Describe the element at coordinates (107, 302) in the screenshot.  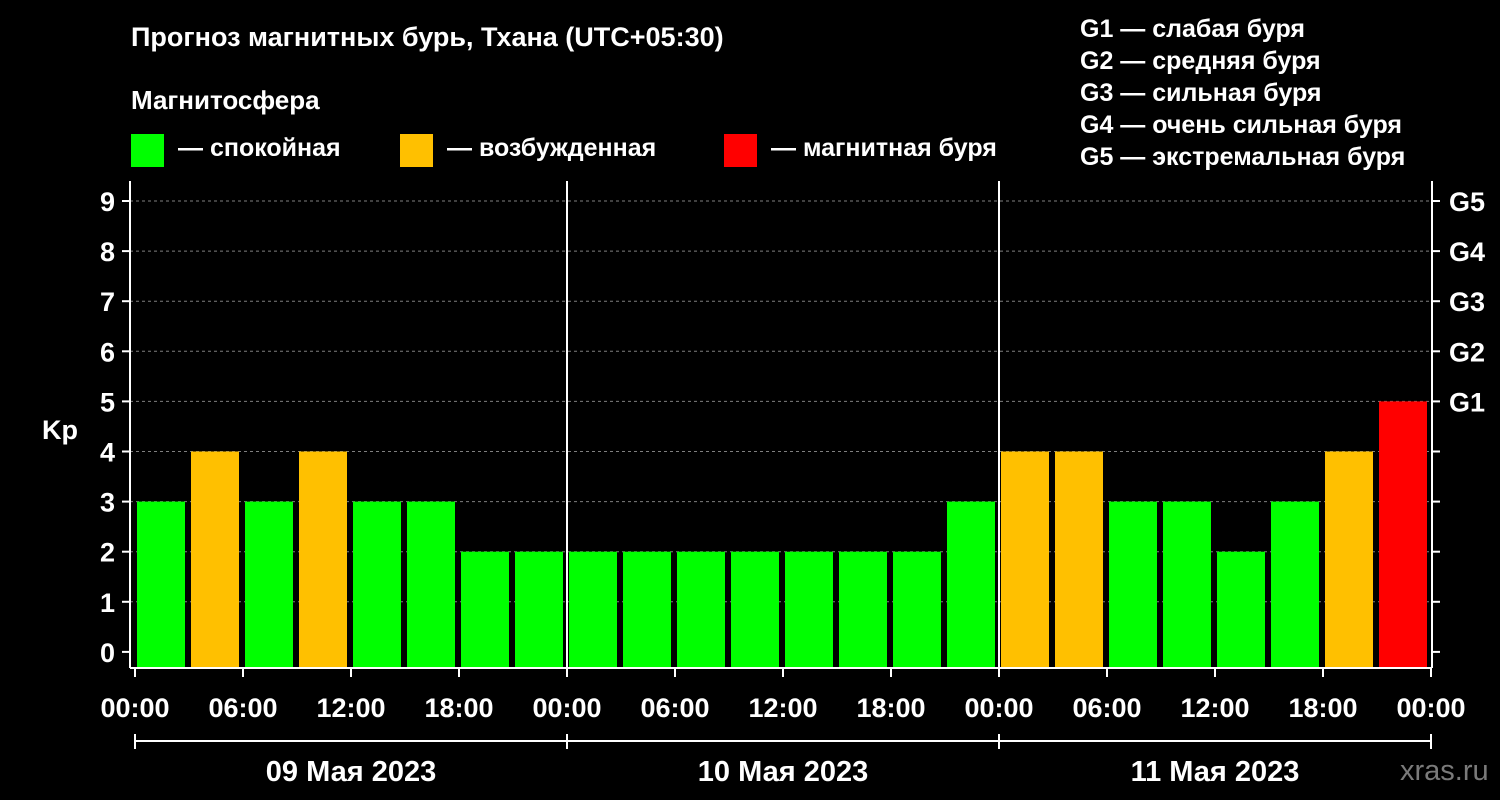
I see `y-tick-label: 7` at that location.